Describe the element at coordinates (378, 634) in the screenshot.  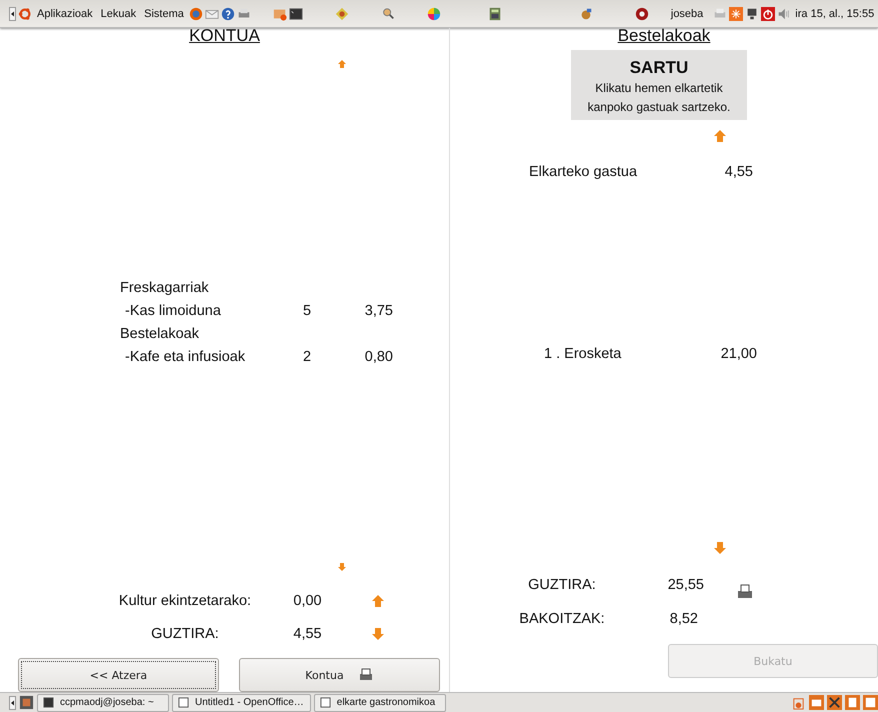
I see `decrease-icon` at that location.